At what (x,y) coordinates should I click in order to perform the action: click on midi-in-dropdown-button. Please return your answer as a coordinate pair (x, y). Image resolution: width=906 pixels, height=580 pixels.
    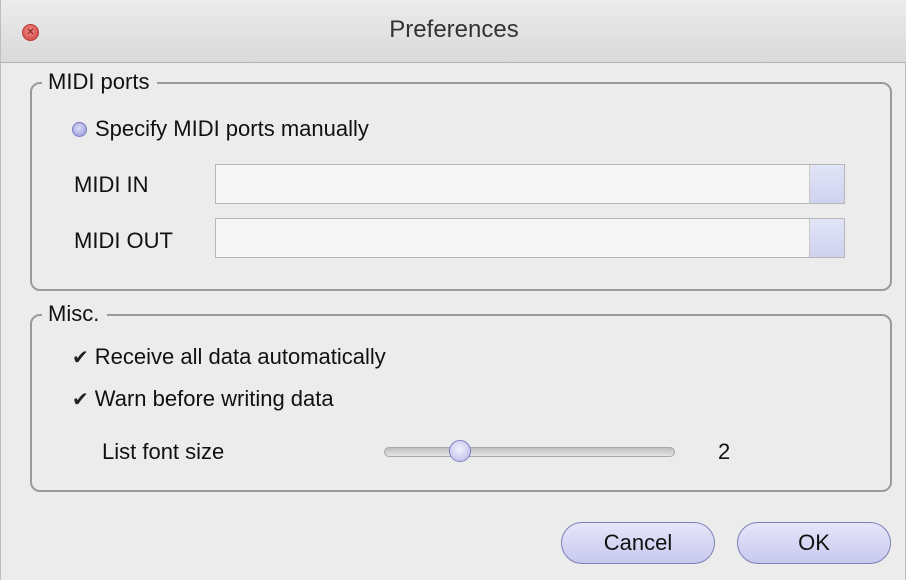
    Looking at the image, I should click on (826, 184).